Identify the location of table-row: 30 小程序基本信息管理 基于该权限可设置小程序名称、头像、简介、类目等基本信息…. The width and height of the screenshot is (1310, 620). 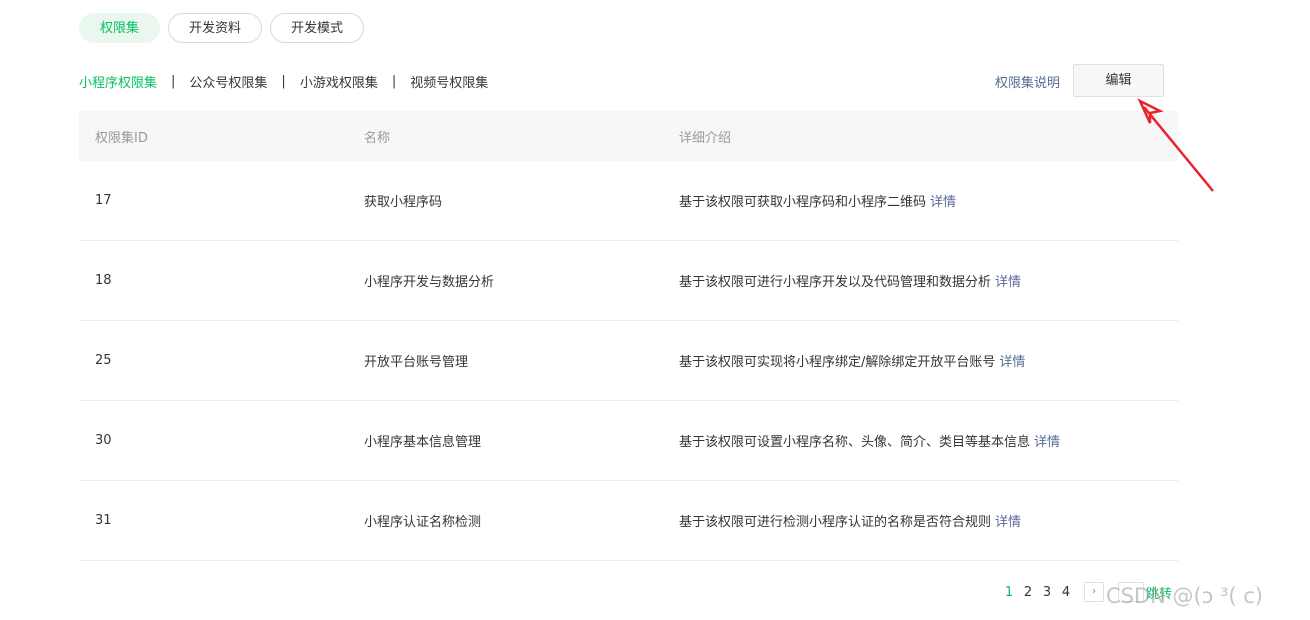
(628, 441).